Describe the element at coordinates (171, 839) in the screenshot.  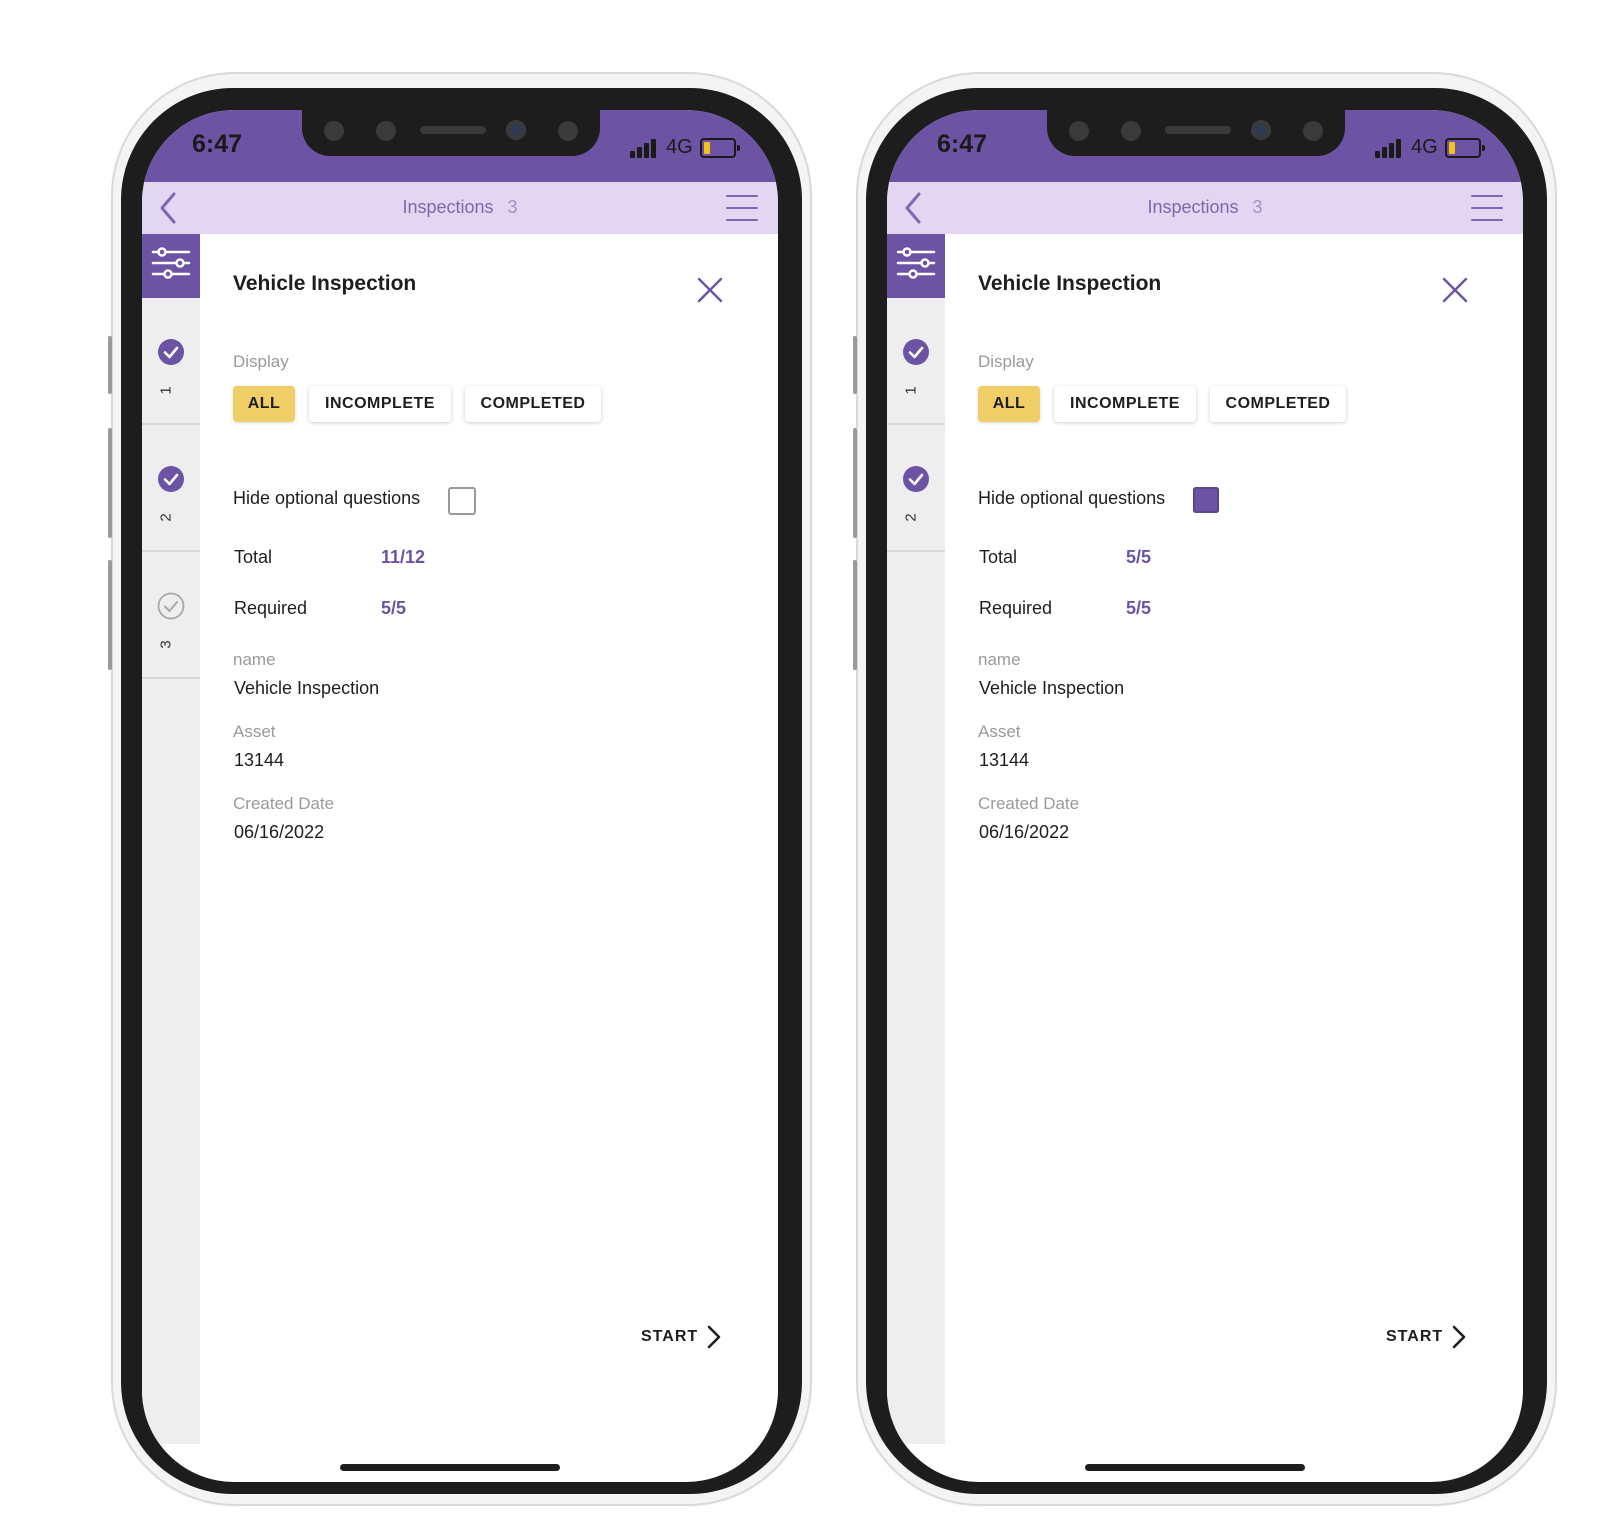
I see `step-sidebar: 1 2 3` at that location.